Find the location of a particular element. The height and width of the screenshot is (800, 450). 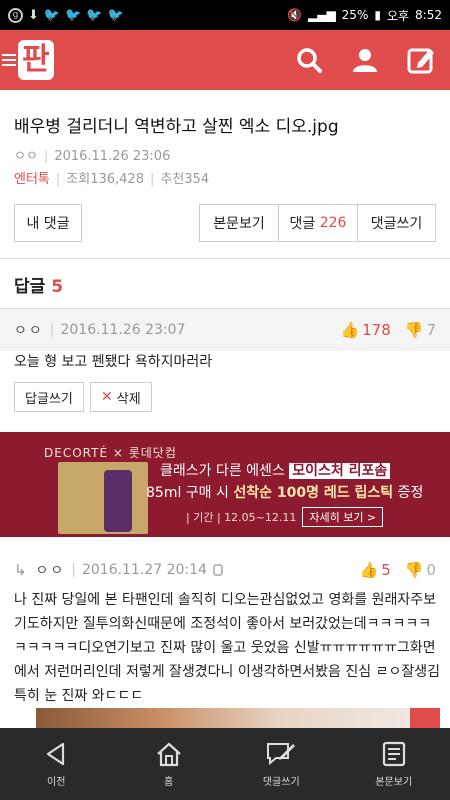

post-author: ㅇㅇ is located at coordinates (26, 156).